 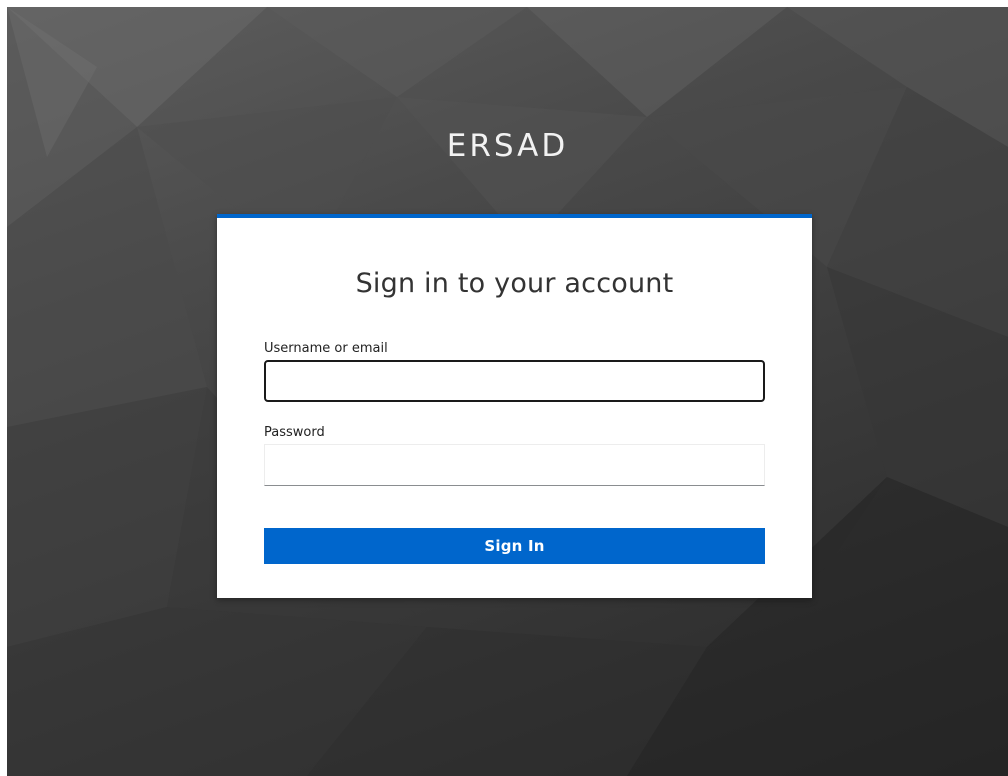 I want to click on sign-in-button: Sign In, so click(x=514, y=546).